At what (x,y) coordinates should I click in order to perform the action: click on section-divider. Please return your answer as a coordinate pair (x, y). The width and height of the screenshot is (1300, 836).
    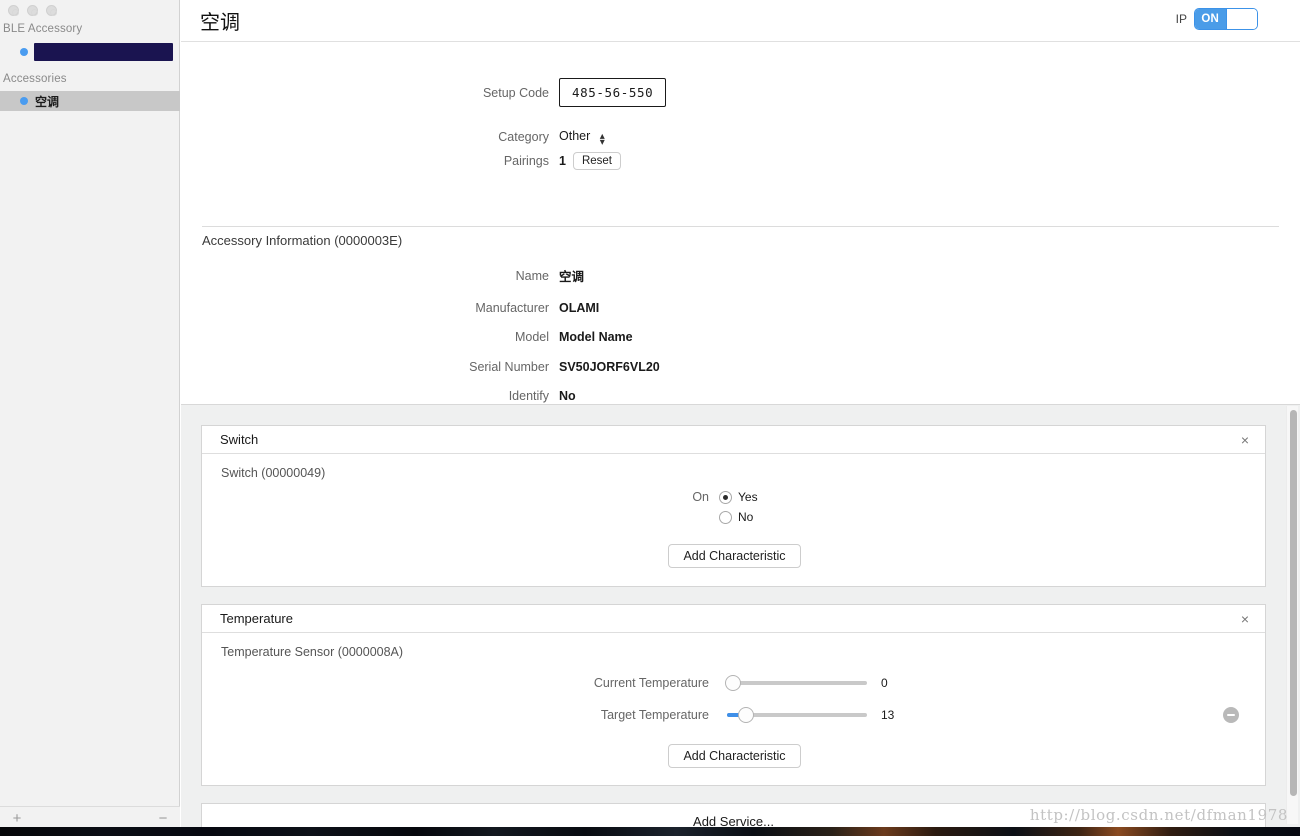
    Looking at the image, I should click on (740, 226).